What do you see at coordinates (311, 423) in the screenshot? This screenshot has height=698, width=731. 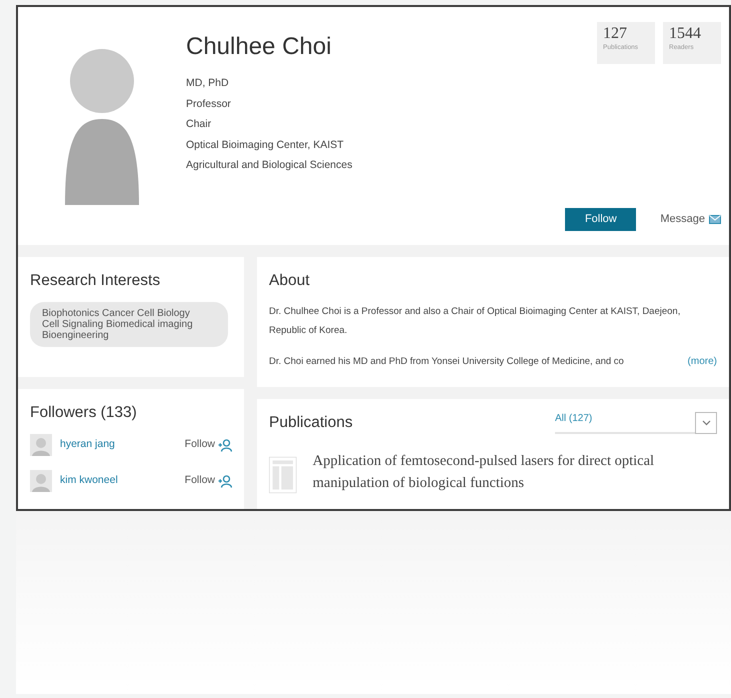 I see `panel-title: Publications` at bounding box center [311, 423].